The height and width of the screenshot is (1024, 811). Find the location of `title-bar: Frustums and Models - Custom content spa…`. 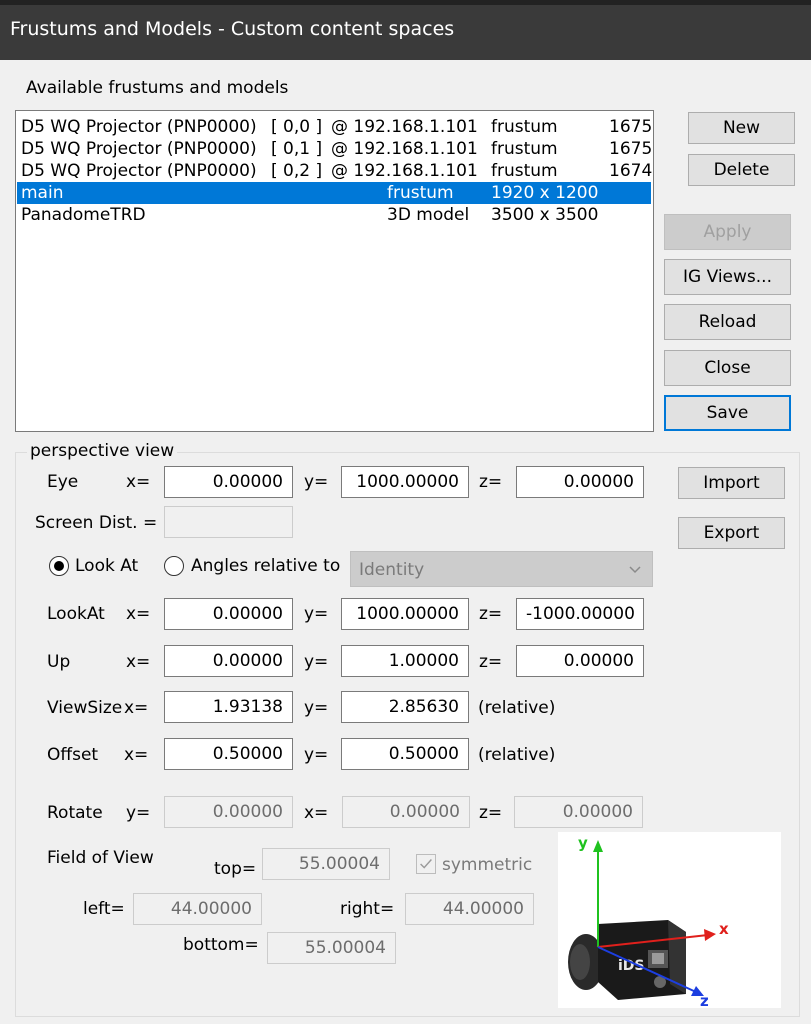

title-bar: Frustums and Models - Custom content spa… is located at coordinates (405, 30).